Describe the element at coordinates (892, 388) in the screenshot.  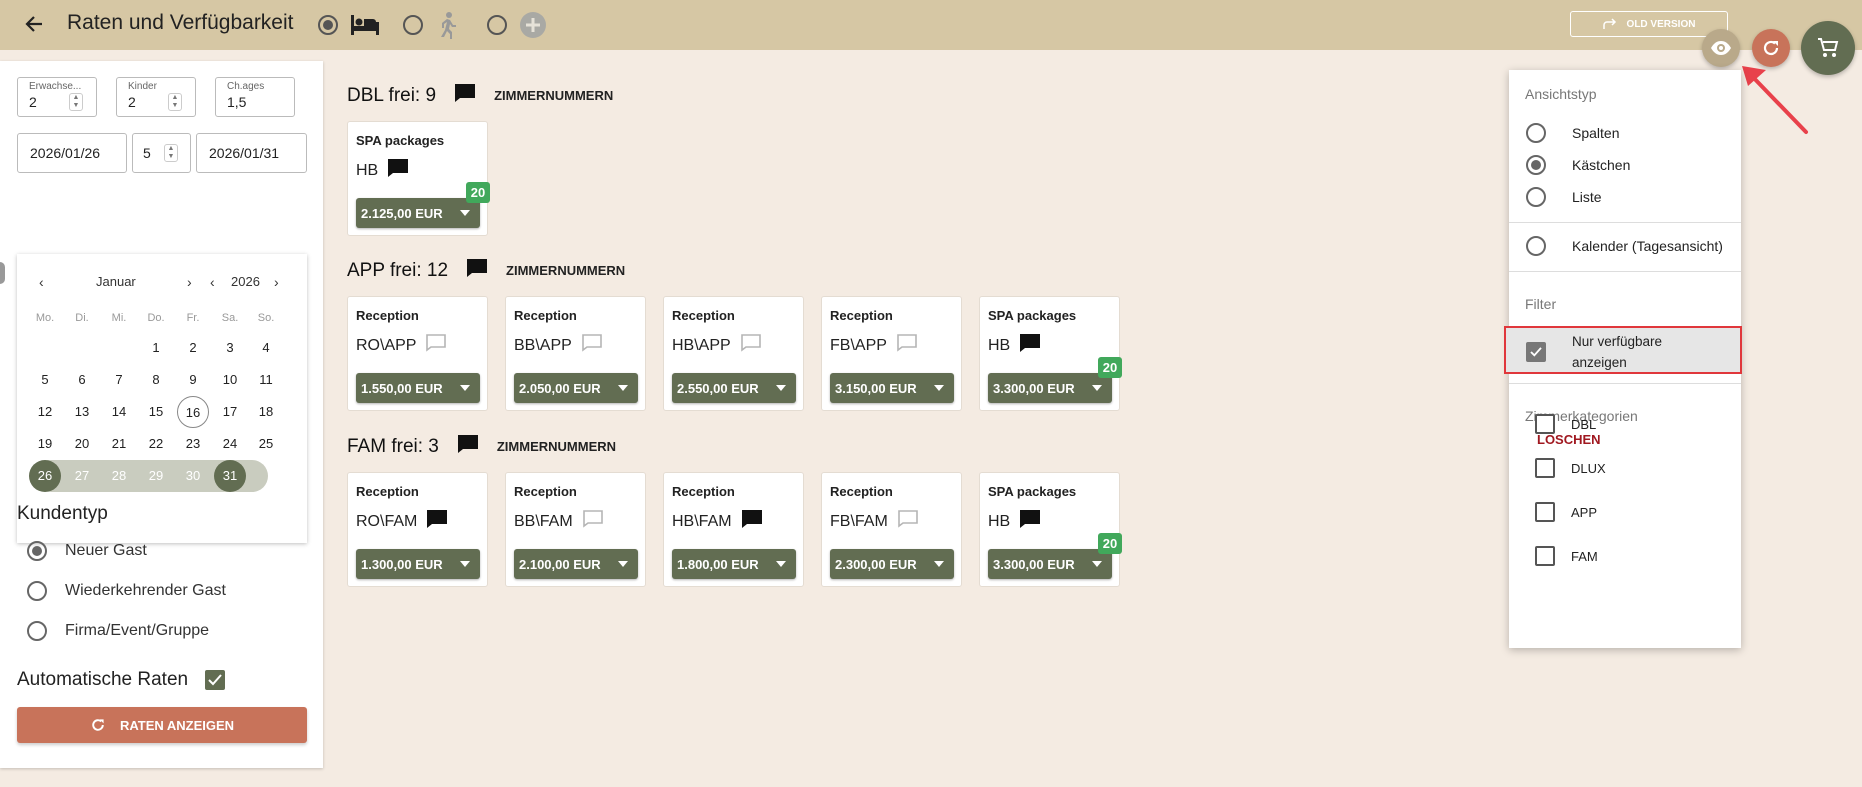
I see `rate-price-button: 3.150,00 EUR` at that location.